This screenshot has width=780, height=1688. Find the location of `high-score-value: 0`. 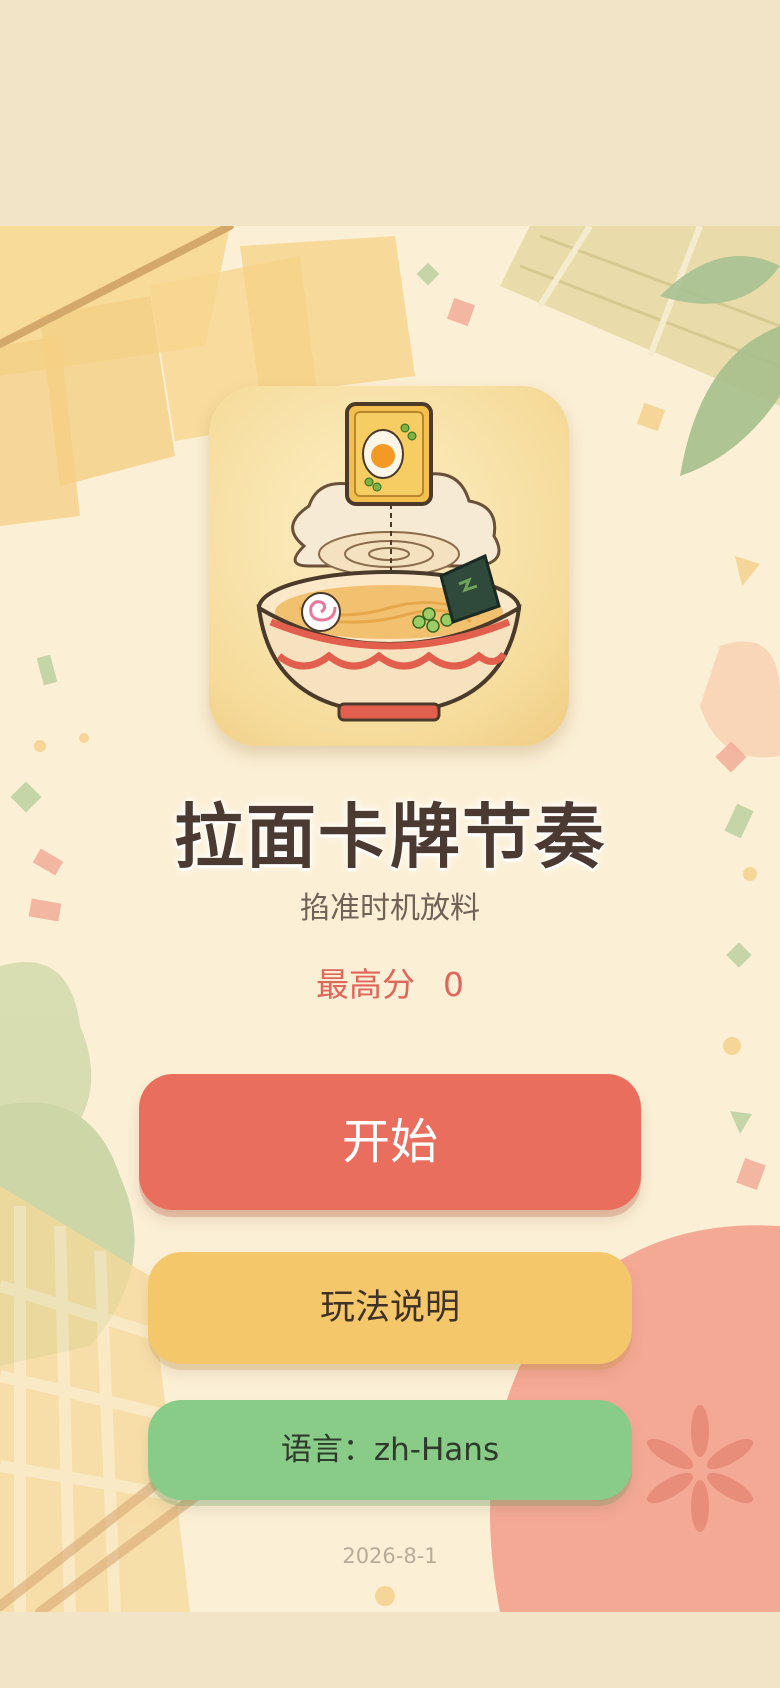

high-score-value: 0 is located at coordinates (453, 984).